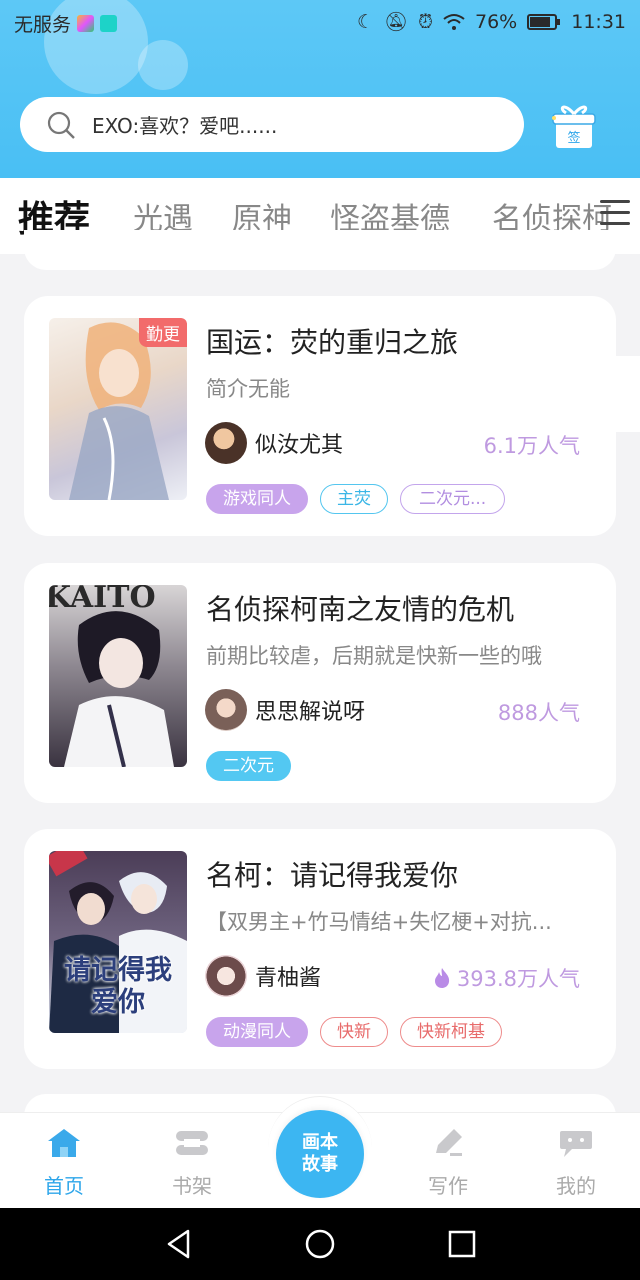 This screenshot has height=1280, width=640. What do you see at coordinates (192, 1186) in the screenshot?
I see `nav-shelf-label: 书架` at bounding box center [192, 1186].